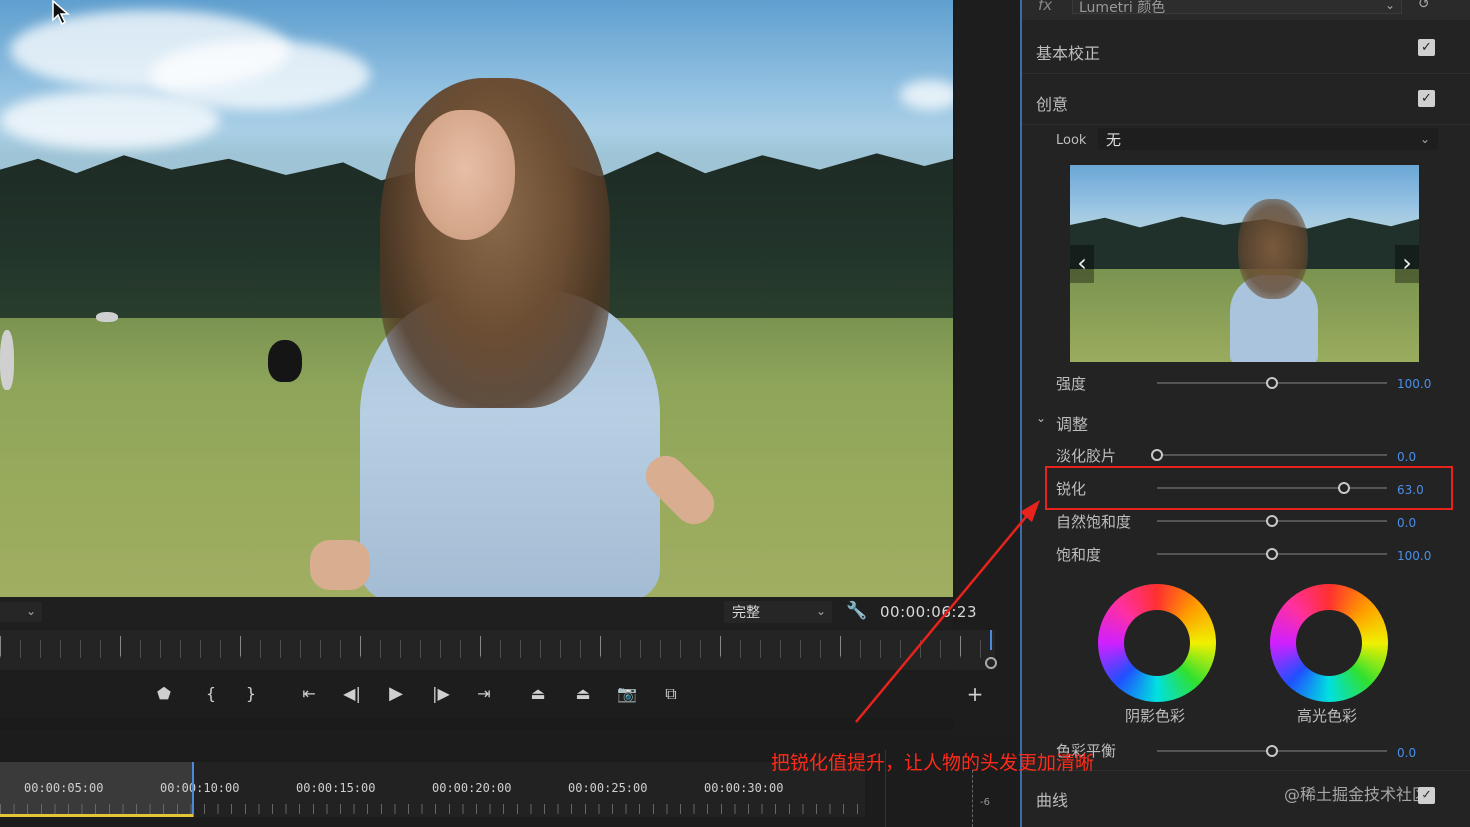 This screenshot has height=827, width=1470. Describe the element at coordinates (991, 663) in the screenshot. I see `zoom-handle` at that location.